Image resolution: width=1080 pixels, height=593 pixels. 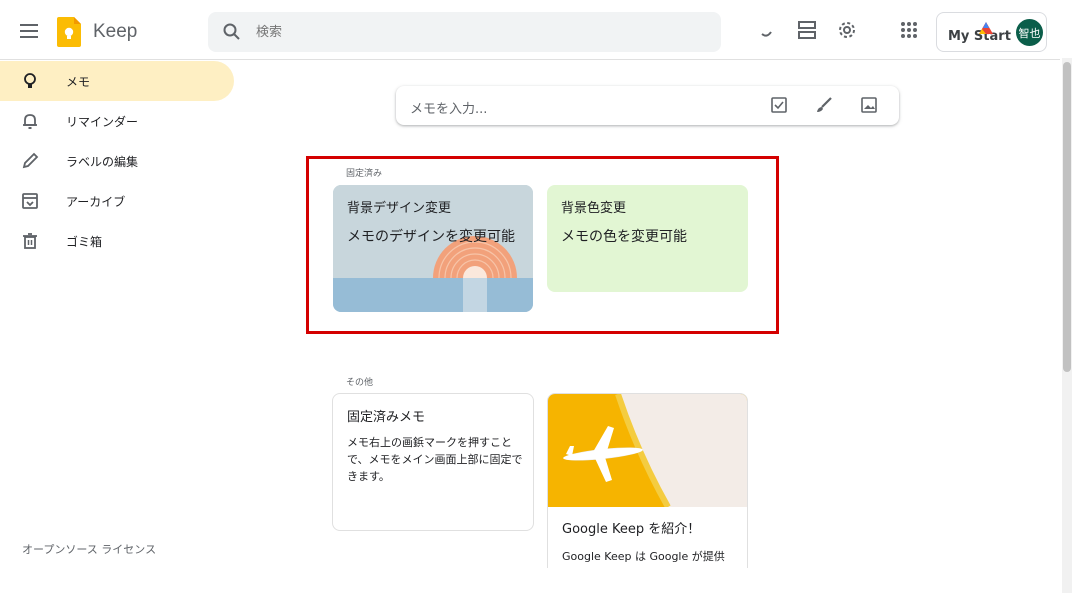 What do you see at coordinates (30, 241) in the screenshot?
I see `trash-icon` at bounding box center [30, 241].